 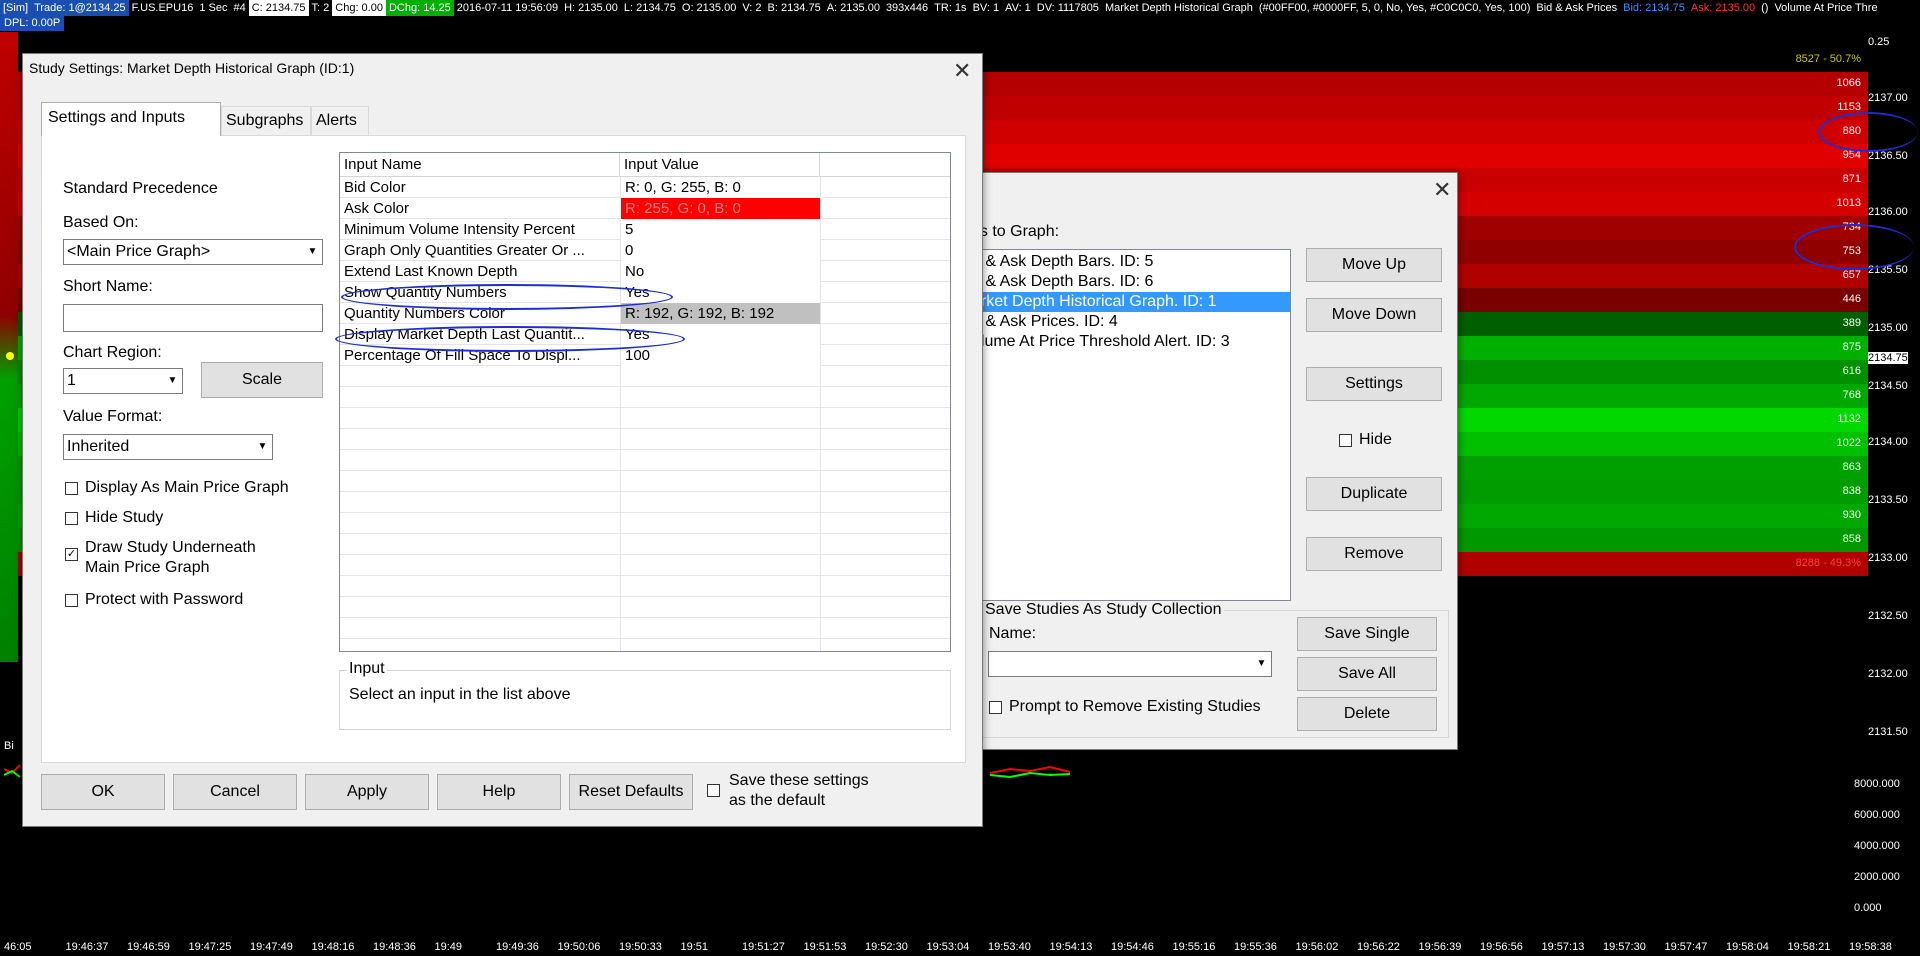 What do you see at coordinates (140, 188) in the screenshot?
I see `precedence-label: Standard Precedence` at bounding box center [140, 188].